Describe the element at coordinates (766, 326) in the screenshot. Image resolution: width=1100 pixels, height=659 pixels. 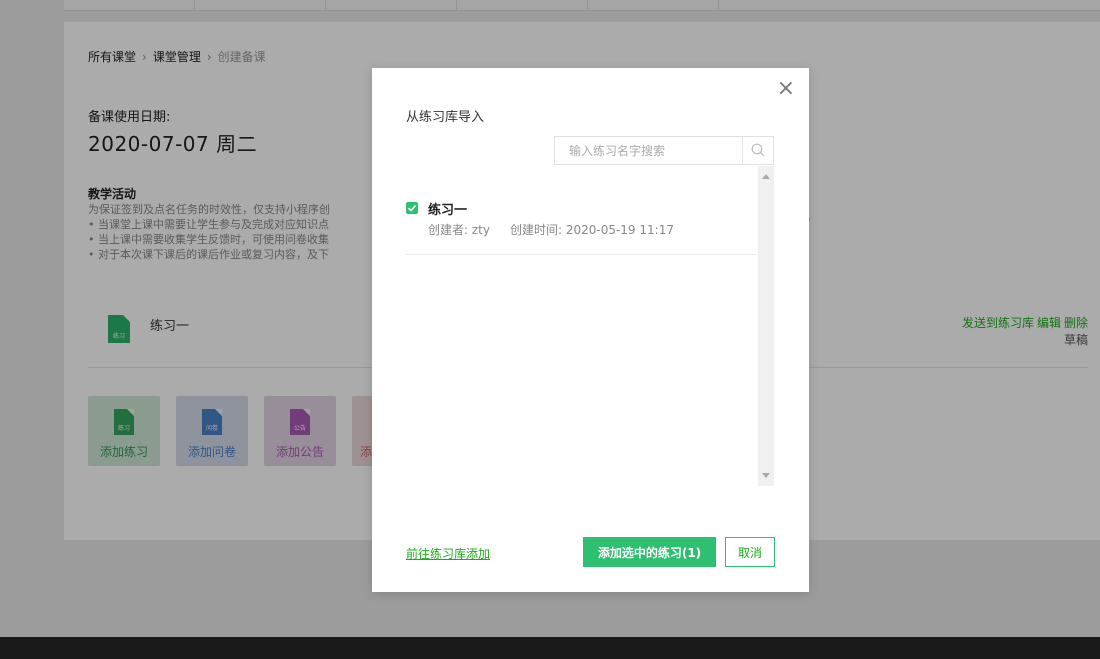
I see `list-scrollbar` at that location.